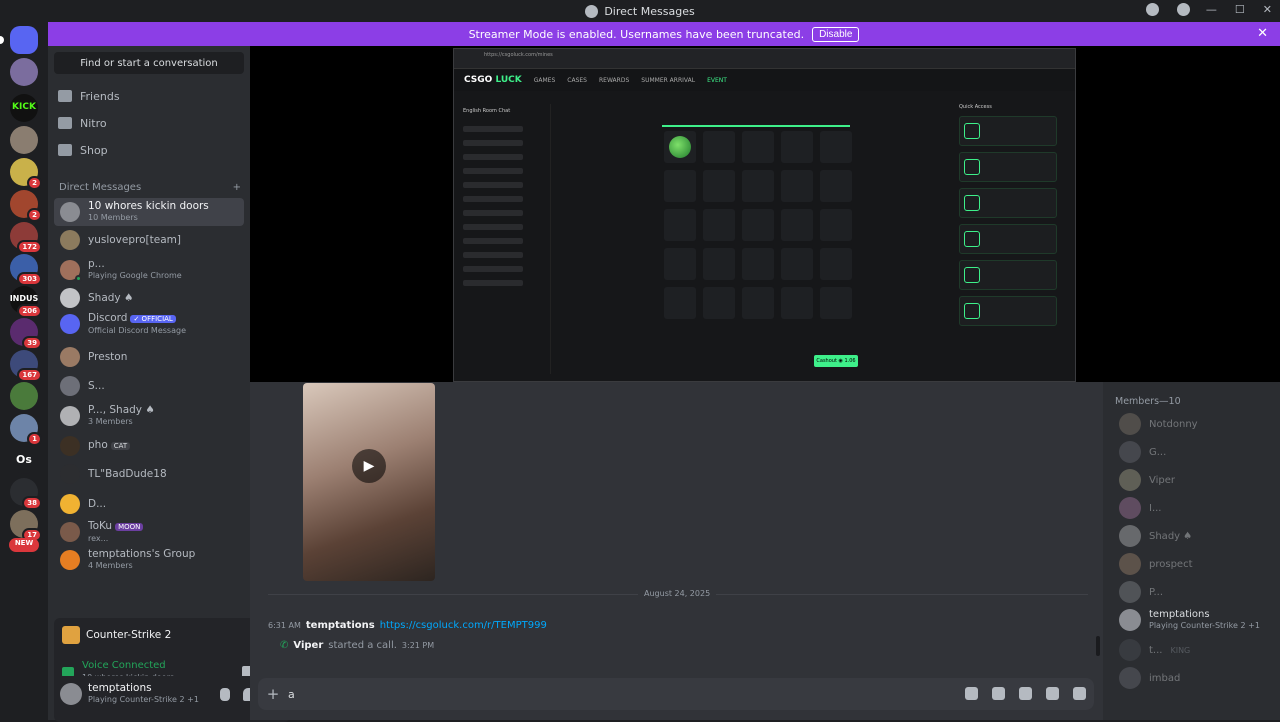 This screenshot has height=722, width=1280. Describe the element at coordinates (149, 474) in the screenshot. I see `dm-item: TL"BadDude18` at that location.